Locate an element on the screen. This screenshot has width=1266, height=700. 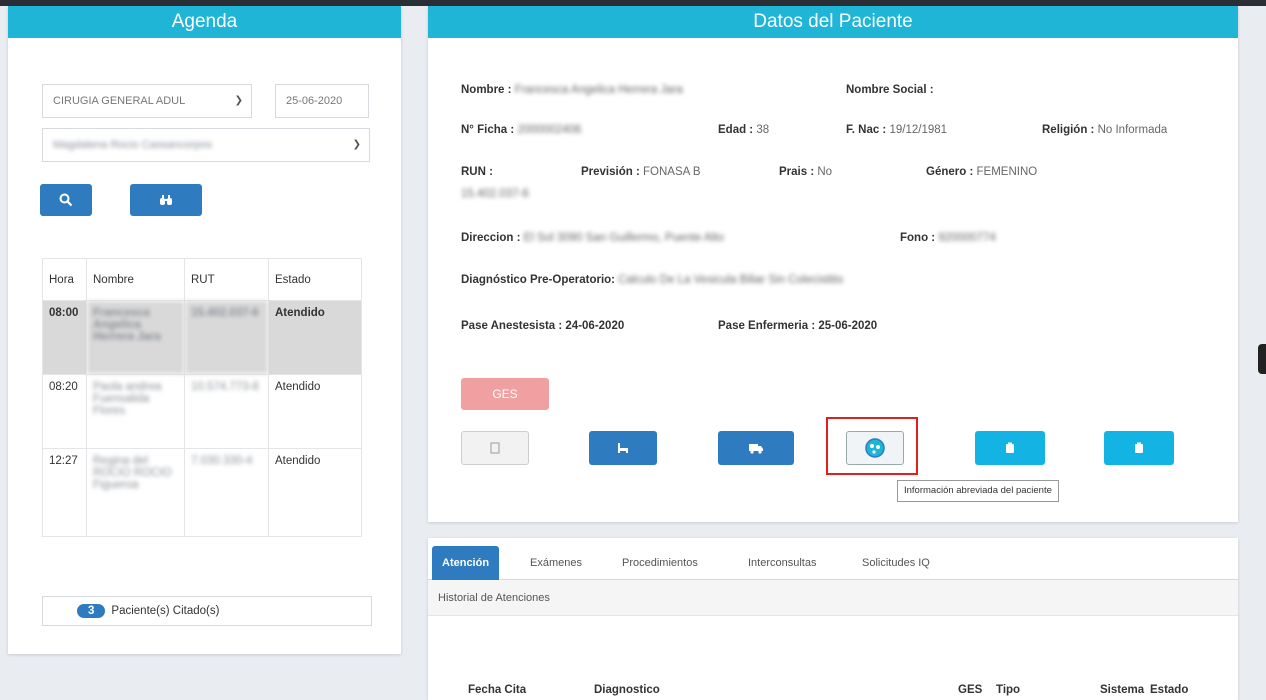
diag-label: Diagnóstico Pre-Operatorio: is located at coordinates (538, 280).